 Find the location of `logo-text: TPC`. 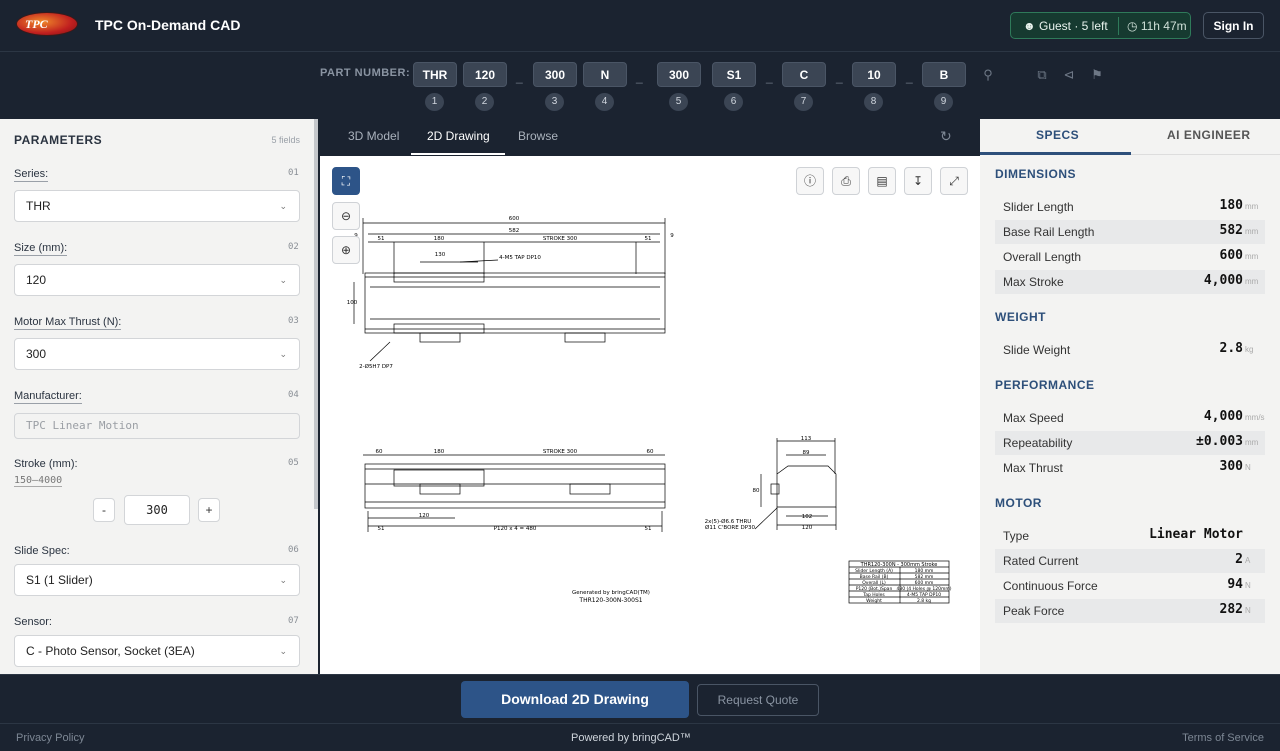

logo-text: TPC is located at coordinates (36, 24).